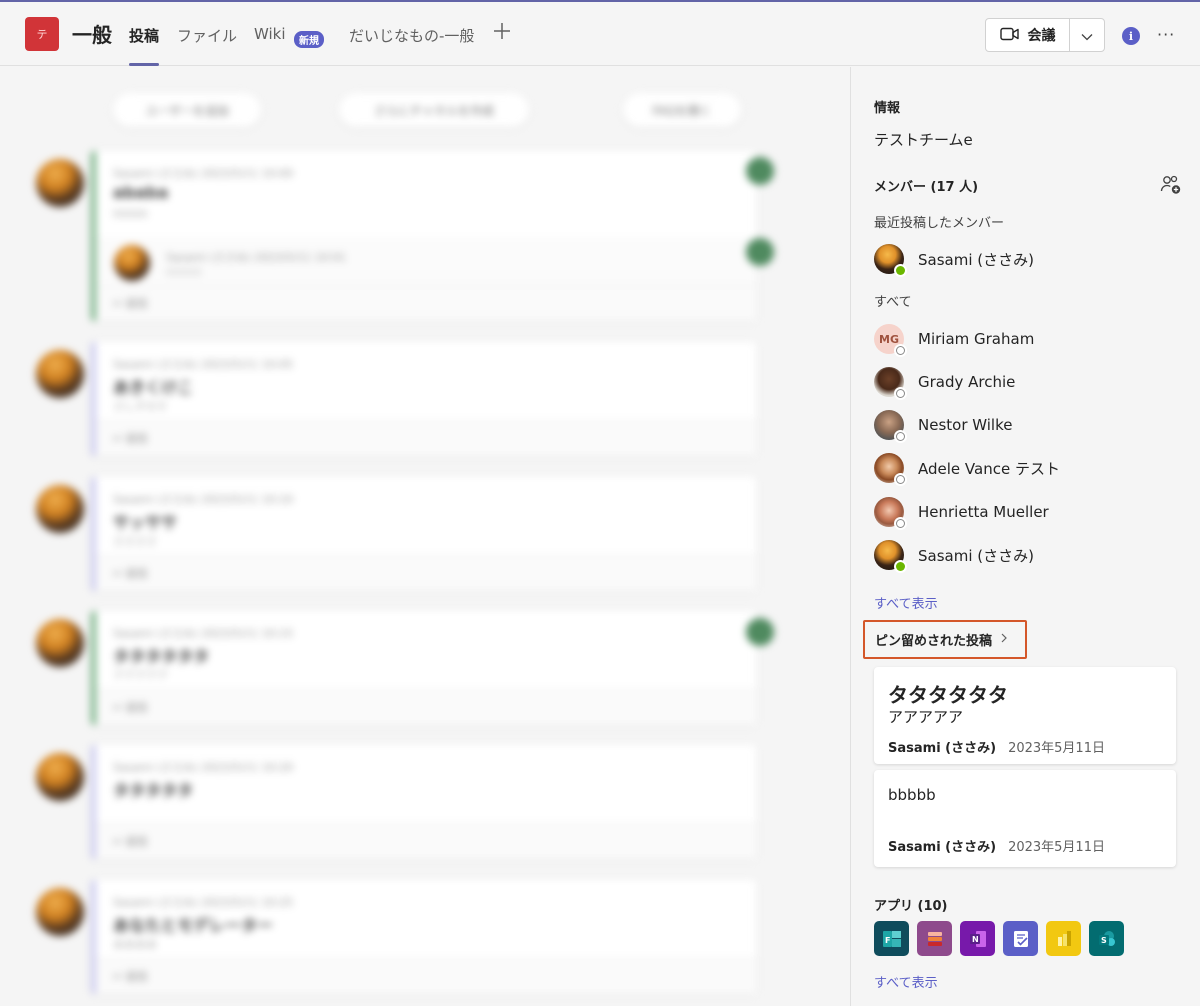 Image resolution: width=1200 pixels, height=1006 pixels. Describe the element at coordinates (1041, 36) in the screenshot. I see `meet-label: 会議` at that location.